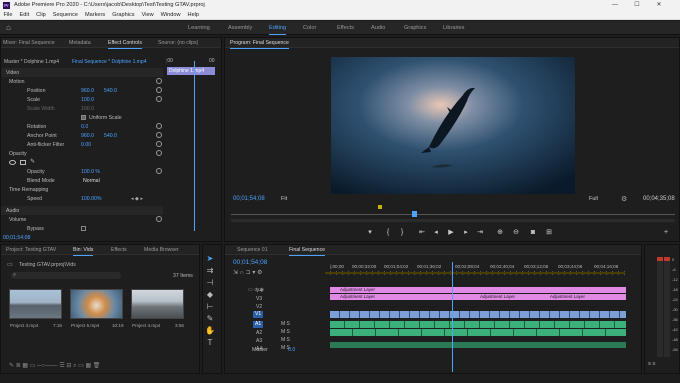  I want to click on anchor-point-row: Anchor Point 960.0 540.0, so click(82, 135).